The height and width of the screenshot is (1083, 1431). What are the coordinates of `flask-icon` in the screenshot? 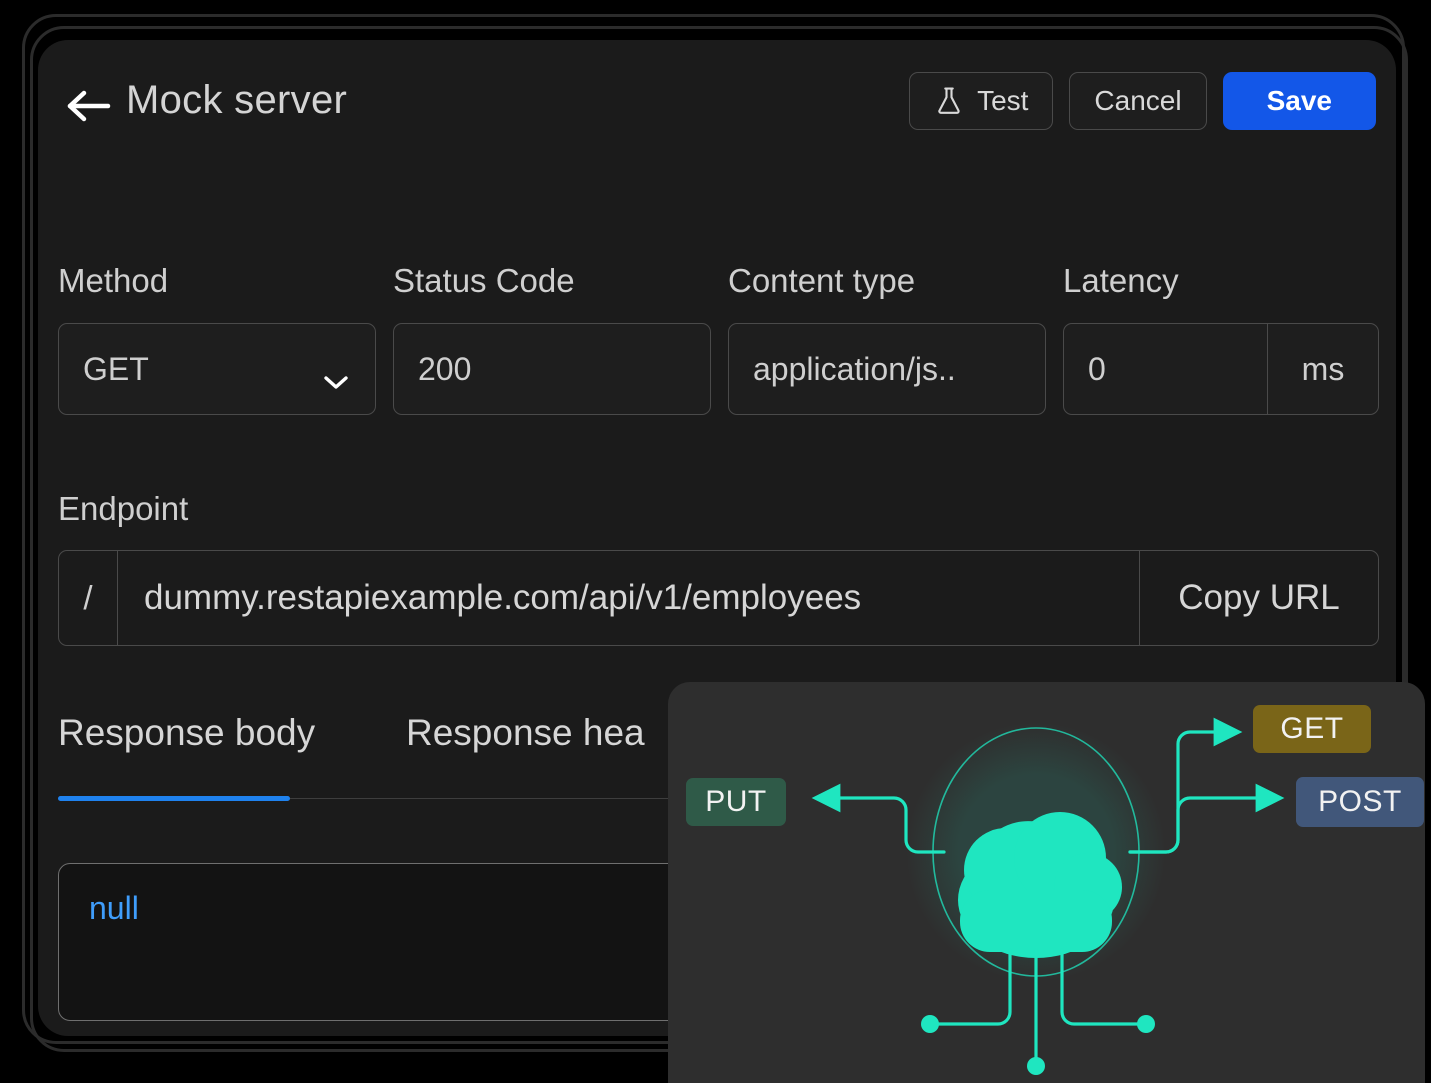 It's located at (949, 101).